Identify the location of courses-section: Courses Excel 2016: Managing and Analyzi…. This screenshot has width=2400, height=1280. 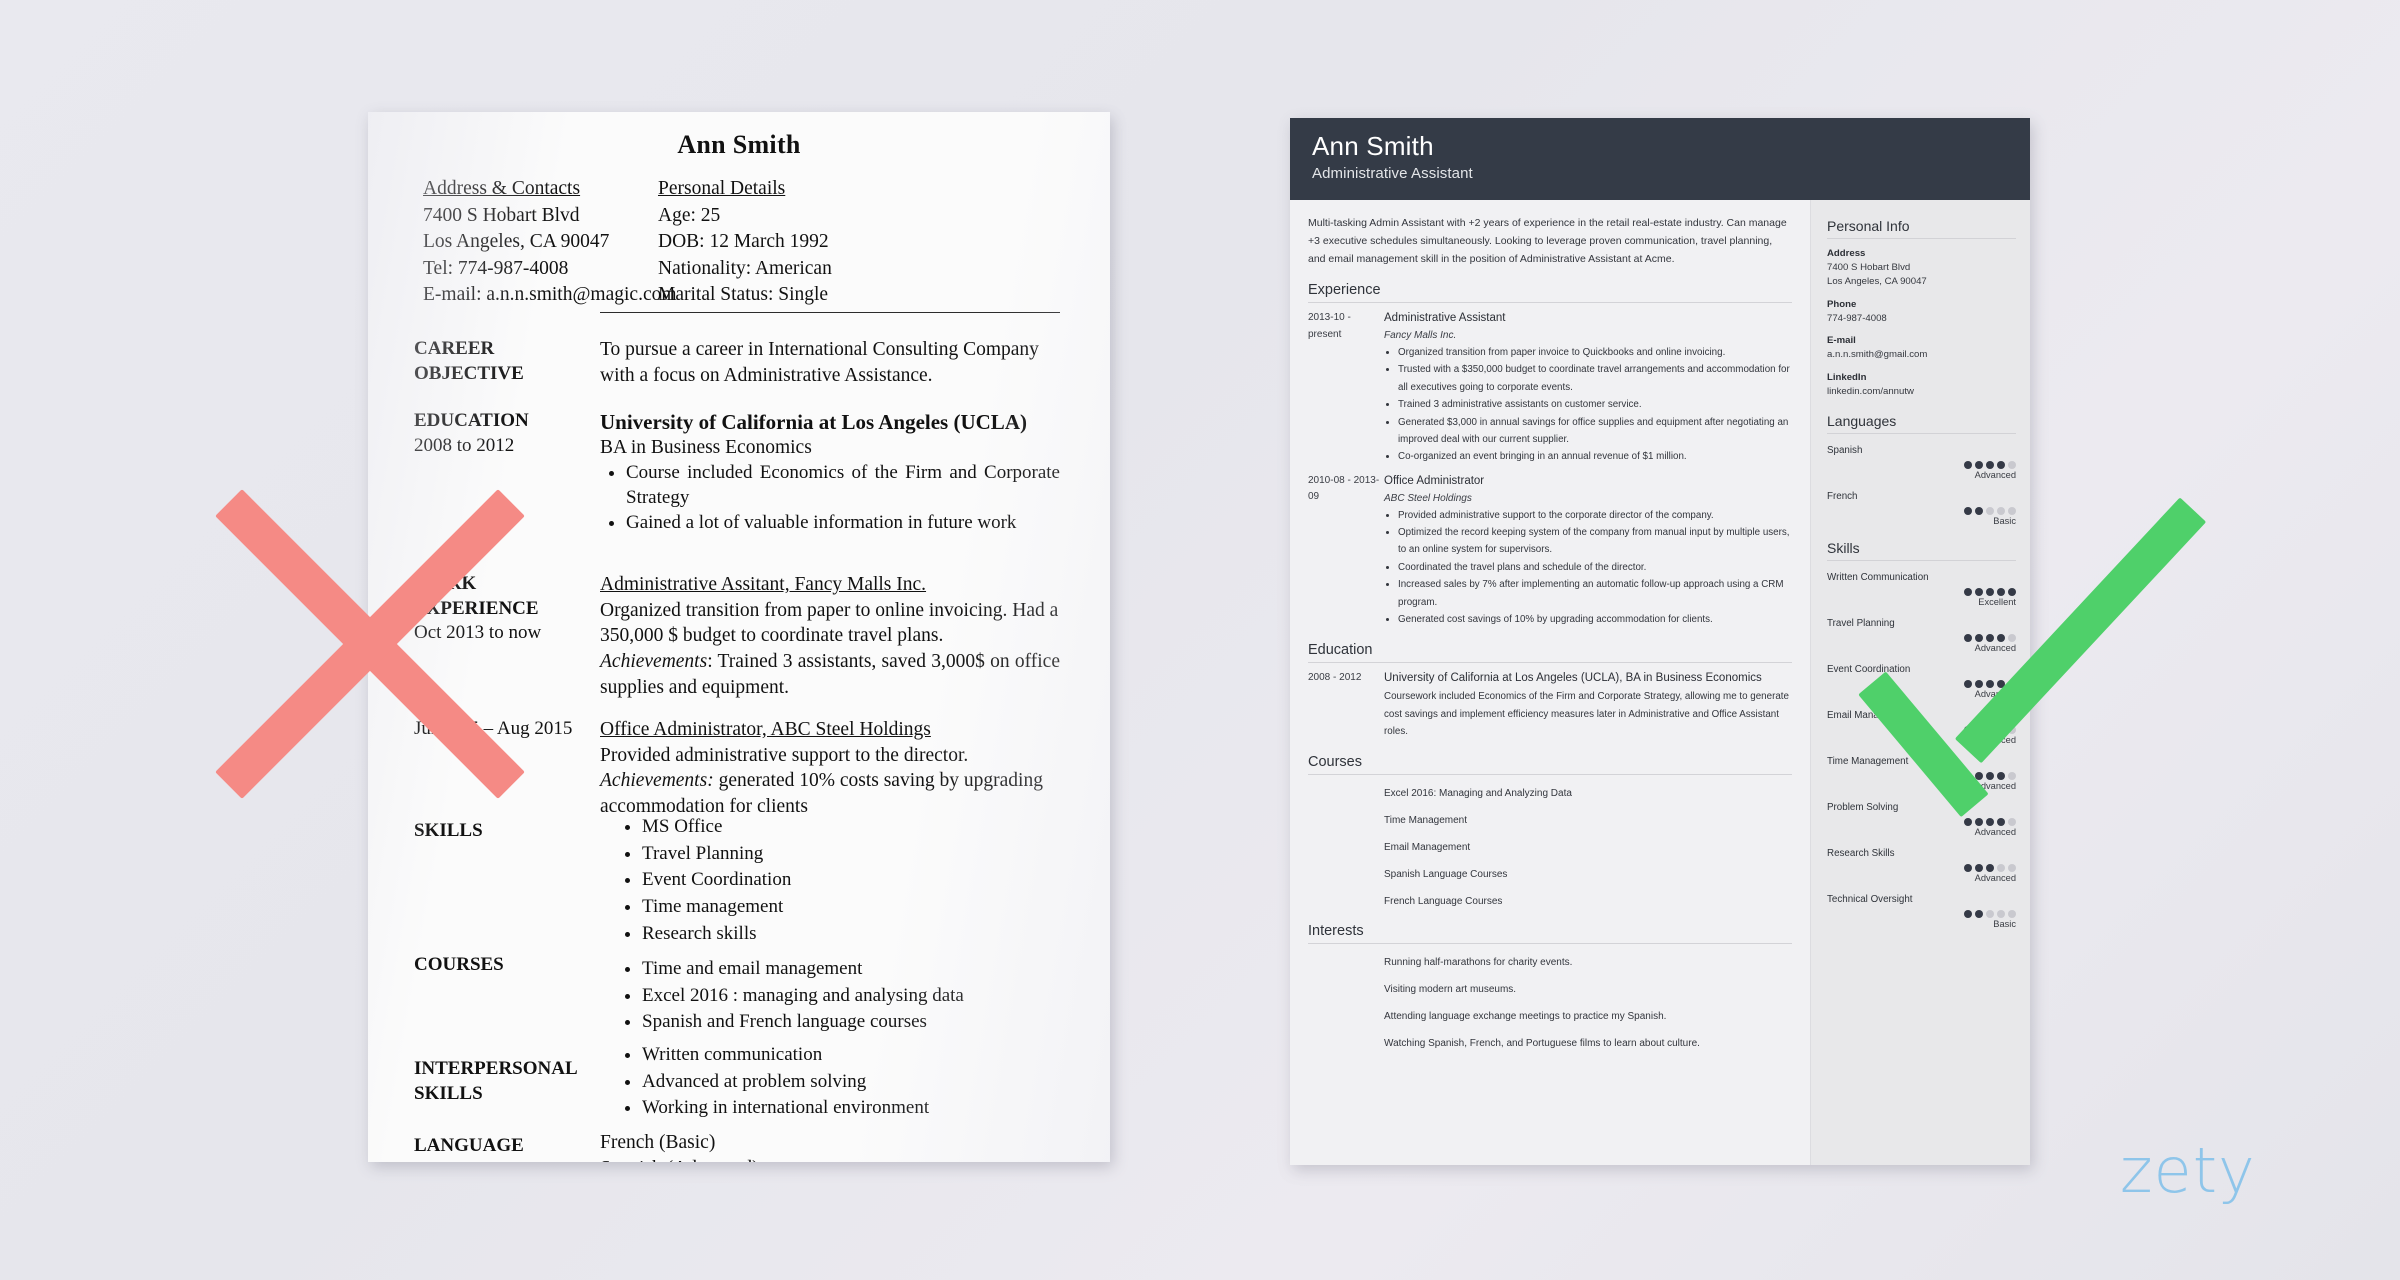
(1550, 832).